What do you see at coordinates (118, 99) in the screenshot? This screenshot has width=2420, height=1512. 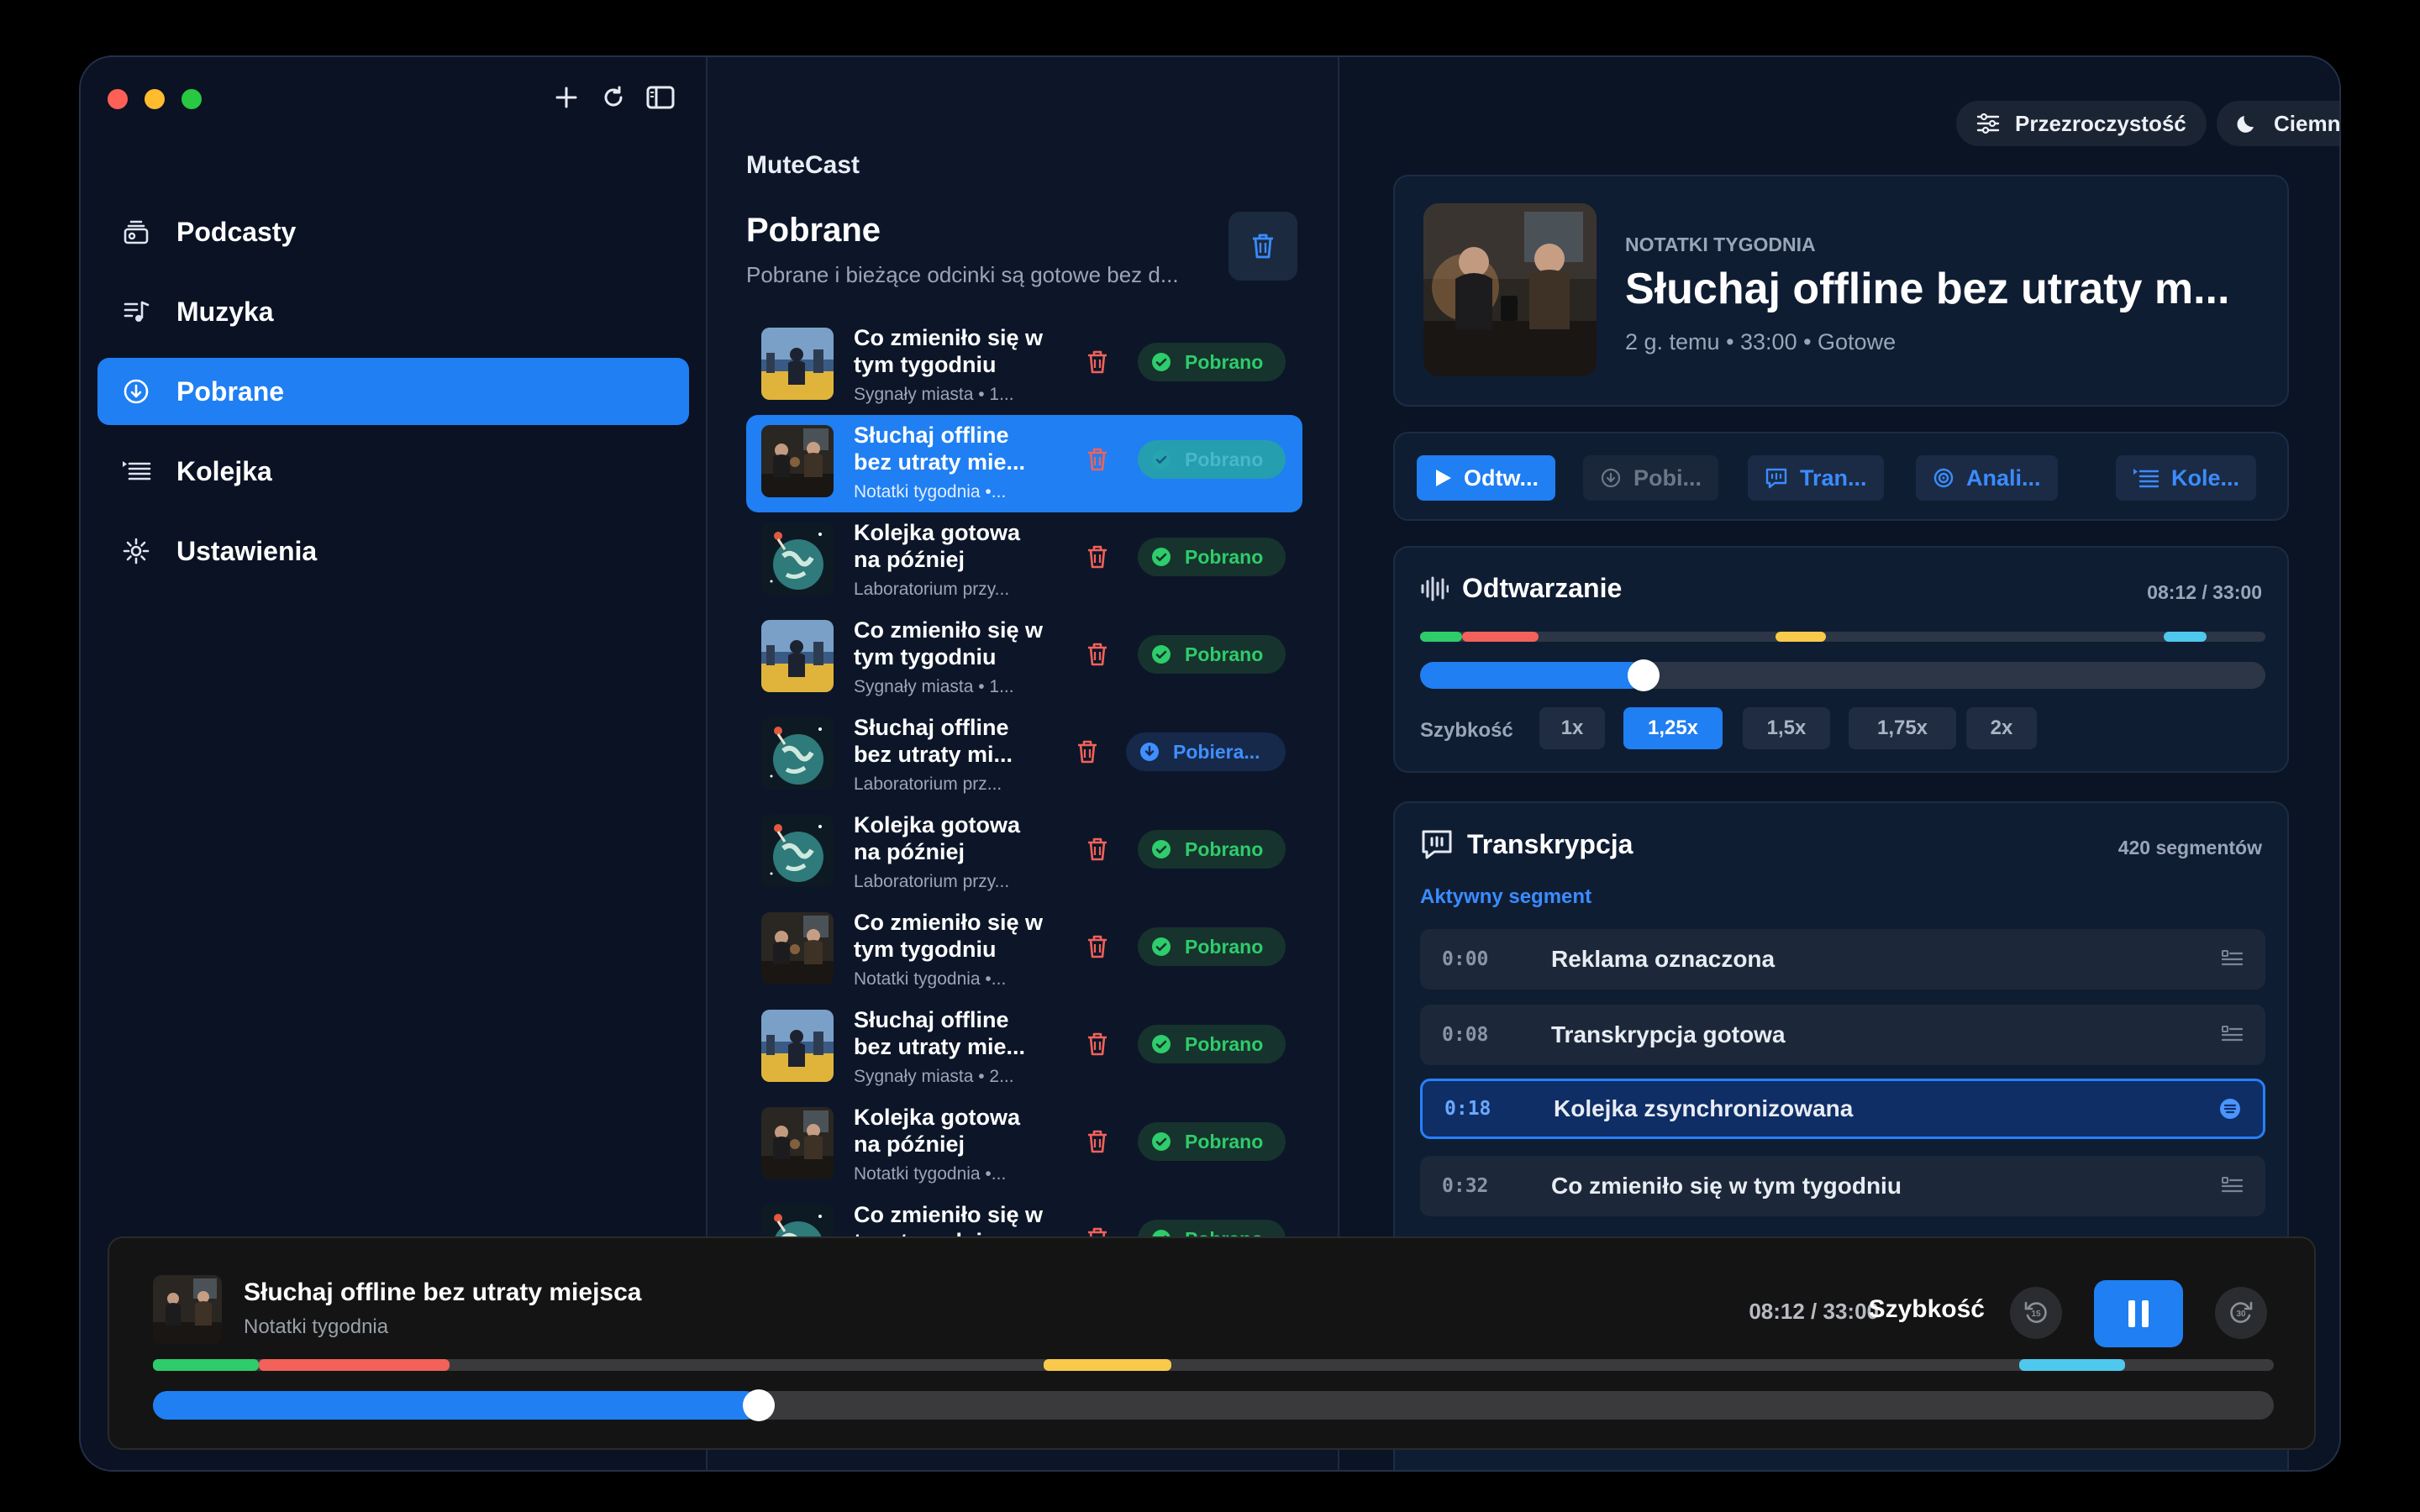 I see `close-window-button` at bounding box center [118, 99].